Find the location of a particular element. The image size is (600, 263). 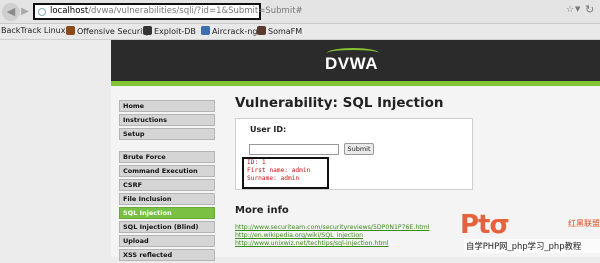

menu-item-brute-force: Brute Force is located at coordinates (167, 157).